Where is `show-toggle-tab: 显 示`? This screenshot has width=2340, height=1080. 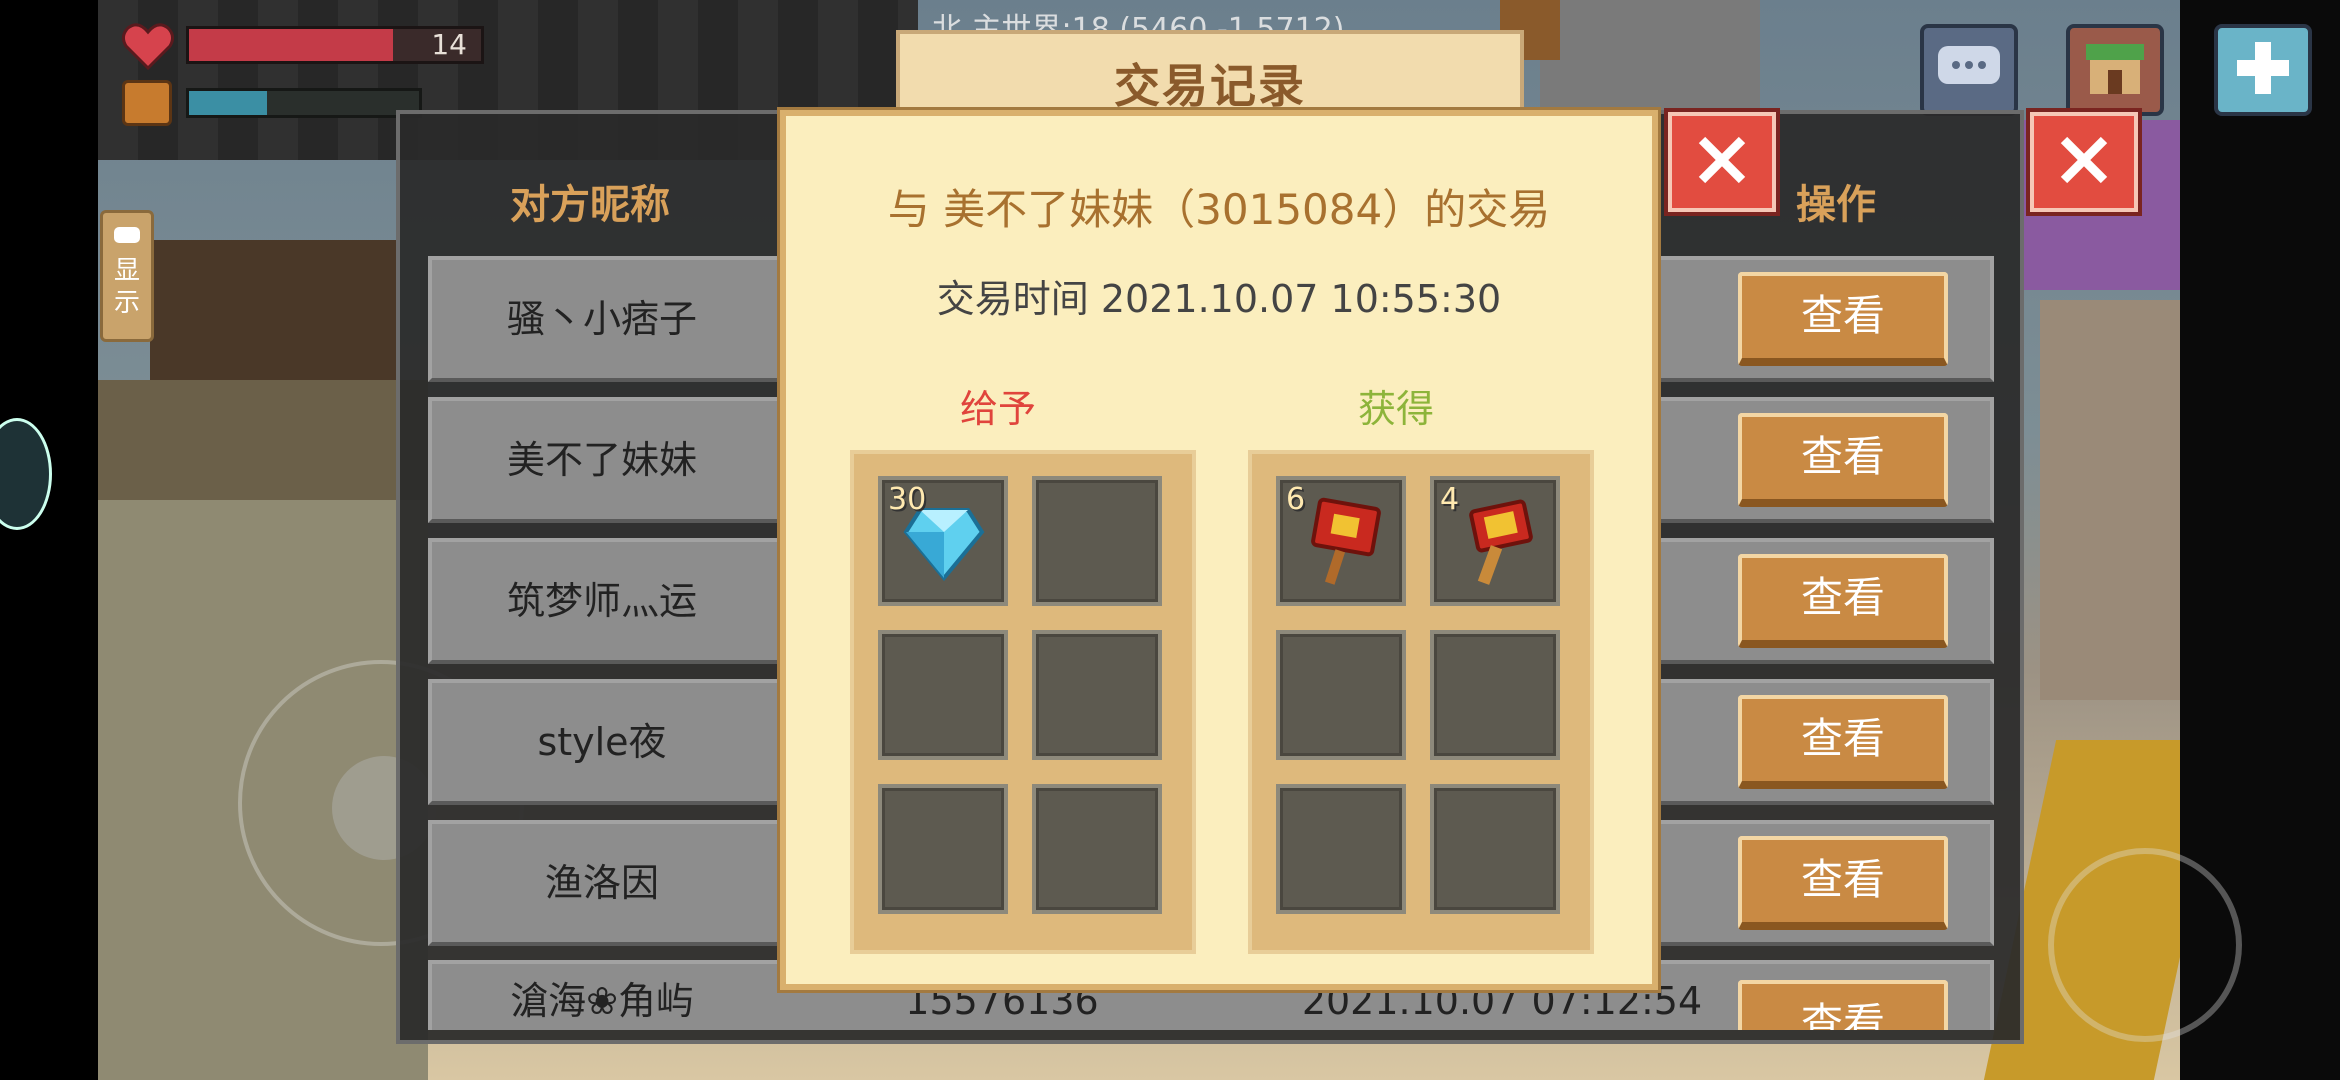
show-toggle-tab: 显 示 is located at coordinates (127, 276).